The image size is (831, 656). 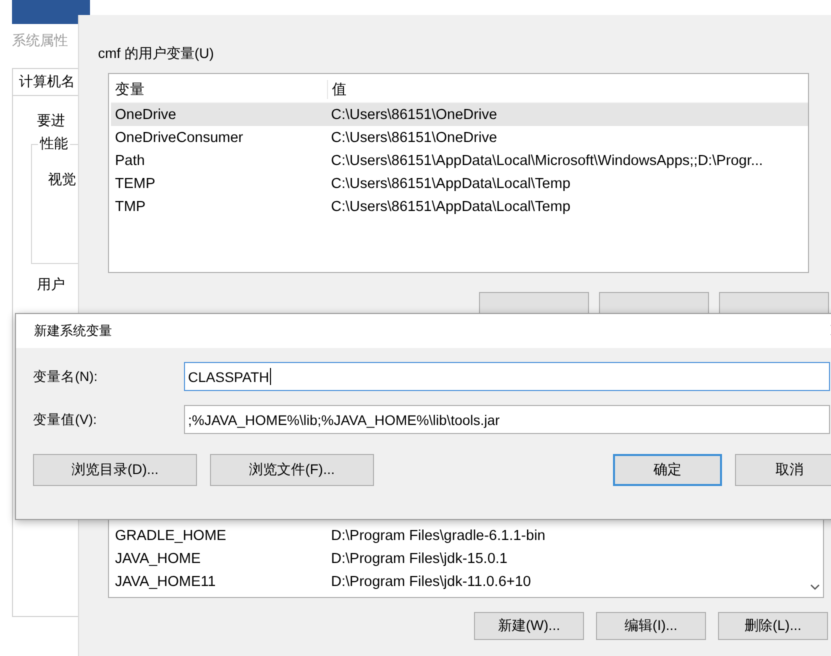 I want to click on field-label: 变量名(N):, so click(x=65, y=377).